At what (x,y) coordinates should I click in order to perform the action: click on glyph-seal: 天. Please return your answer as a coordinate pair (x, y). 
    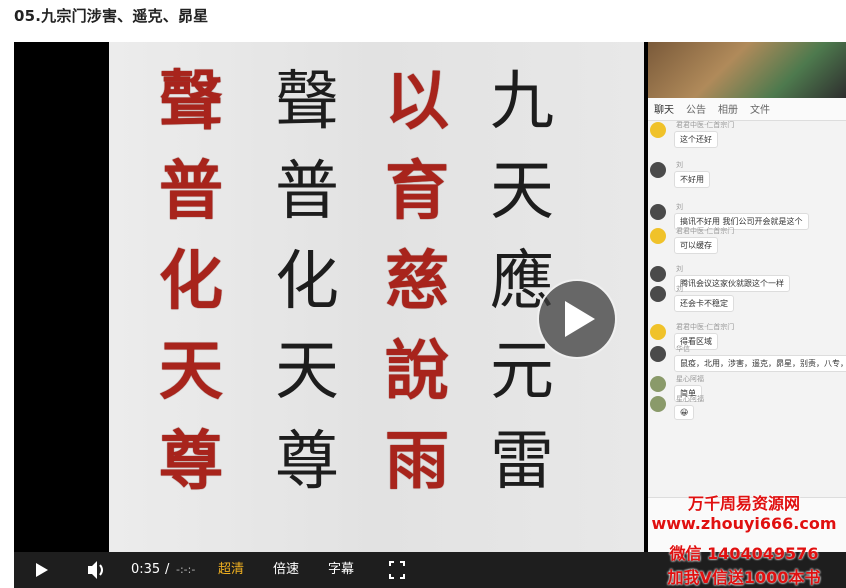
    Looking at the image, I should click on (191, 371).